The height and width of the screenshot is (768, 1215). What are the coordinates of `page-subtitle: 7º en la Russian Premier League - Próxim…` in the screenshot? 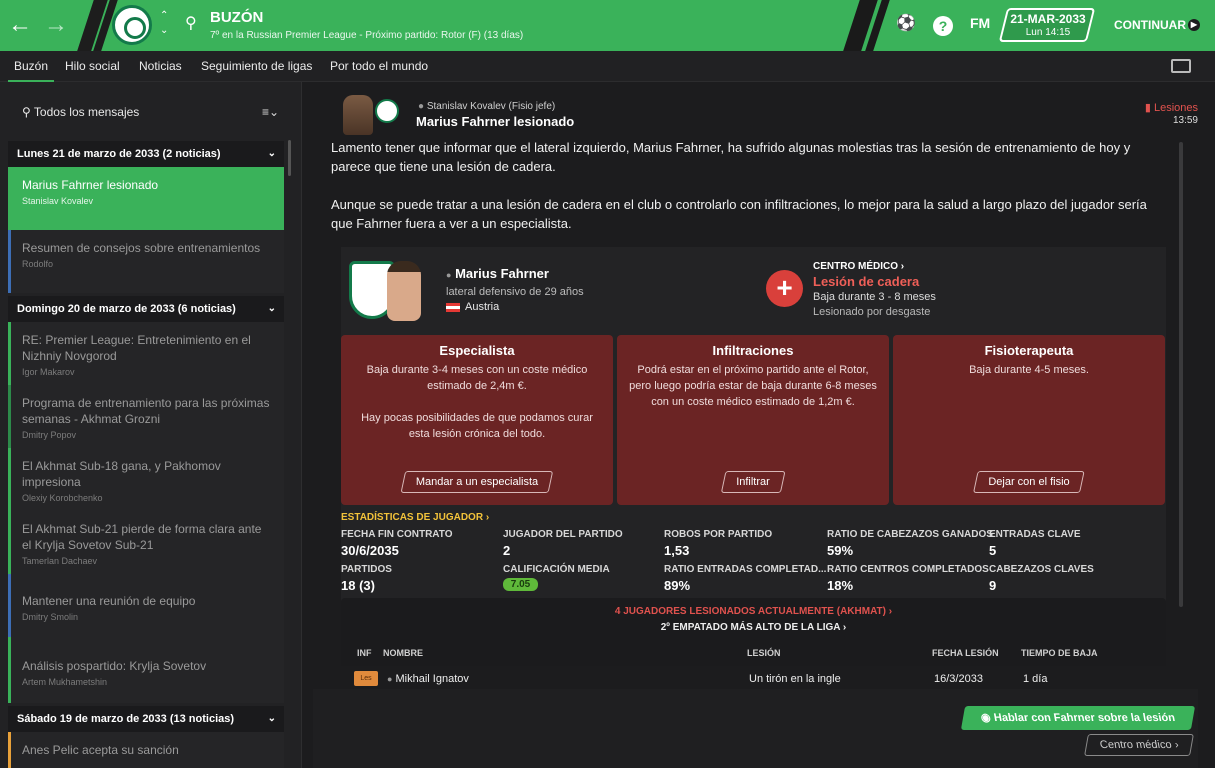 It's located at (366, 35).